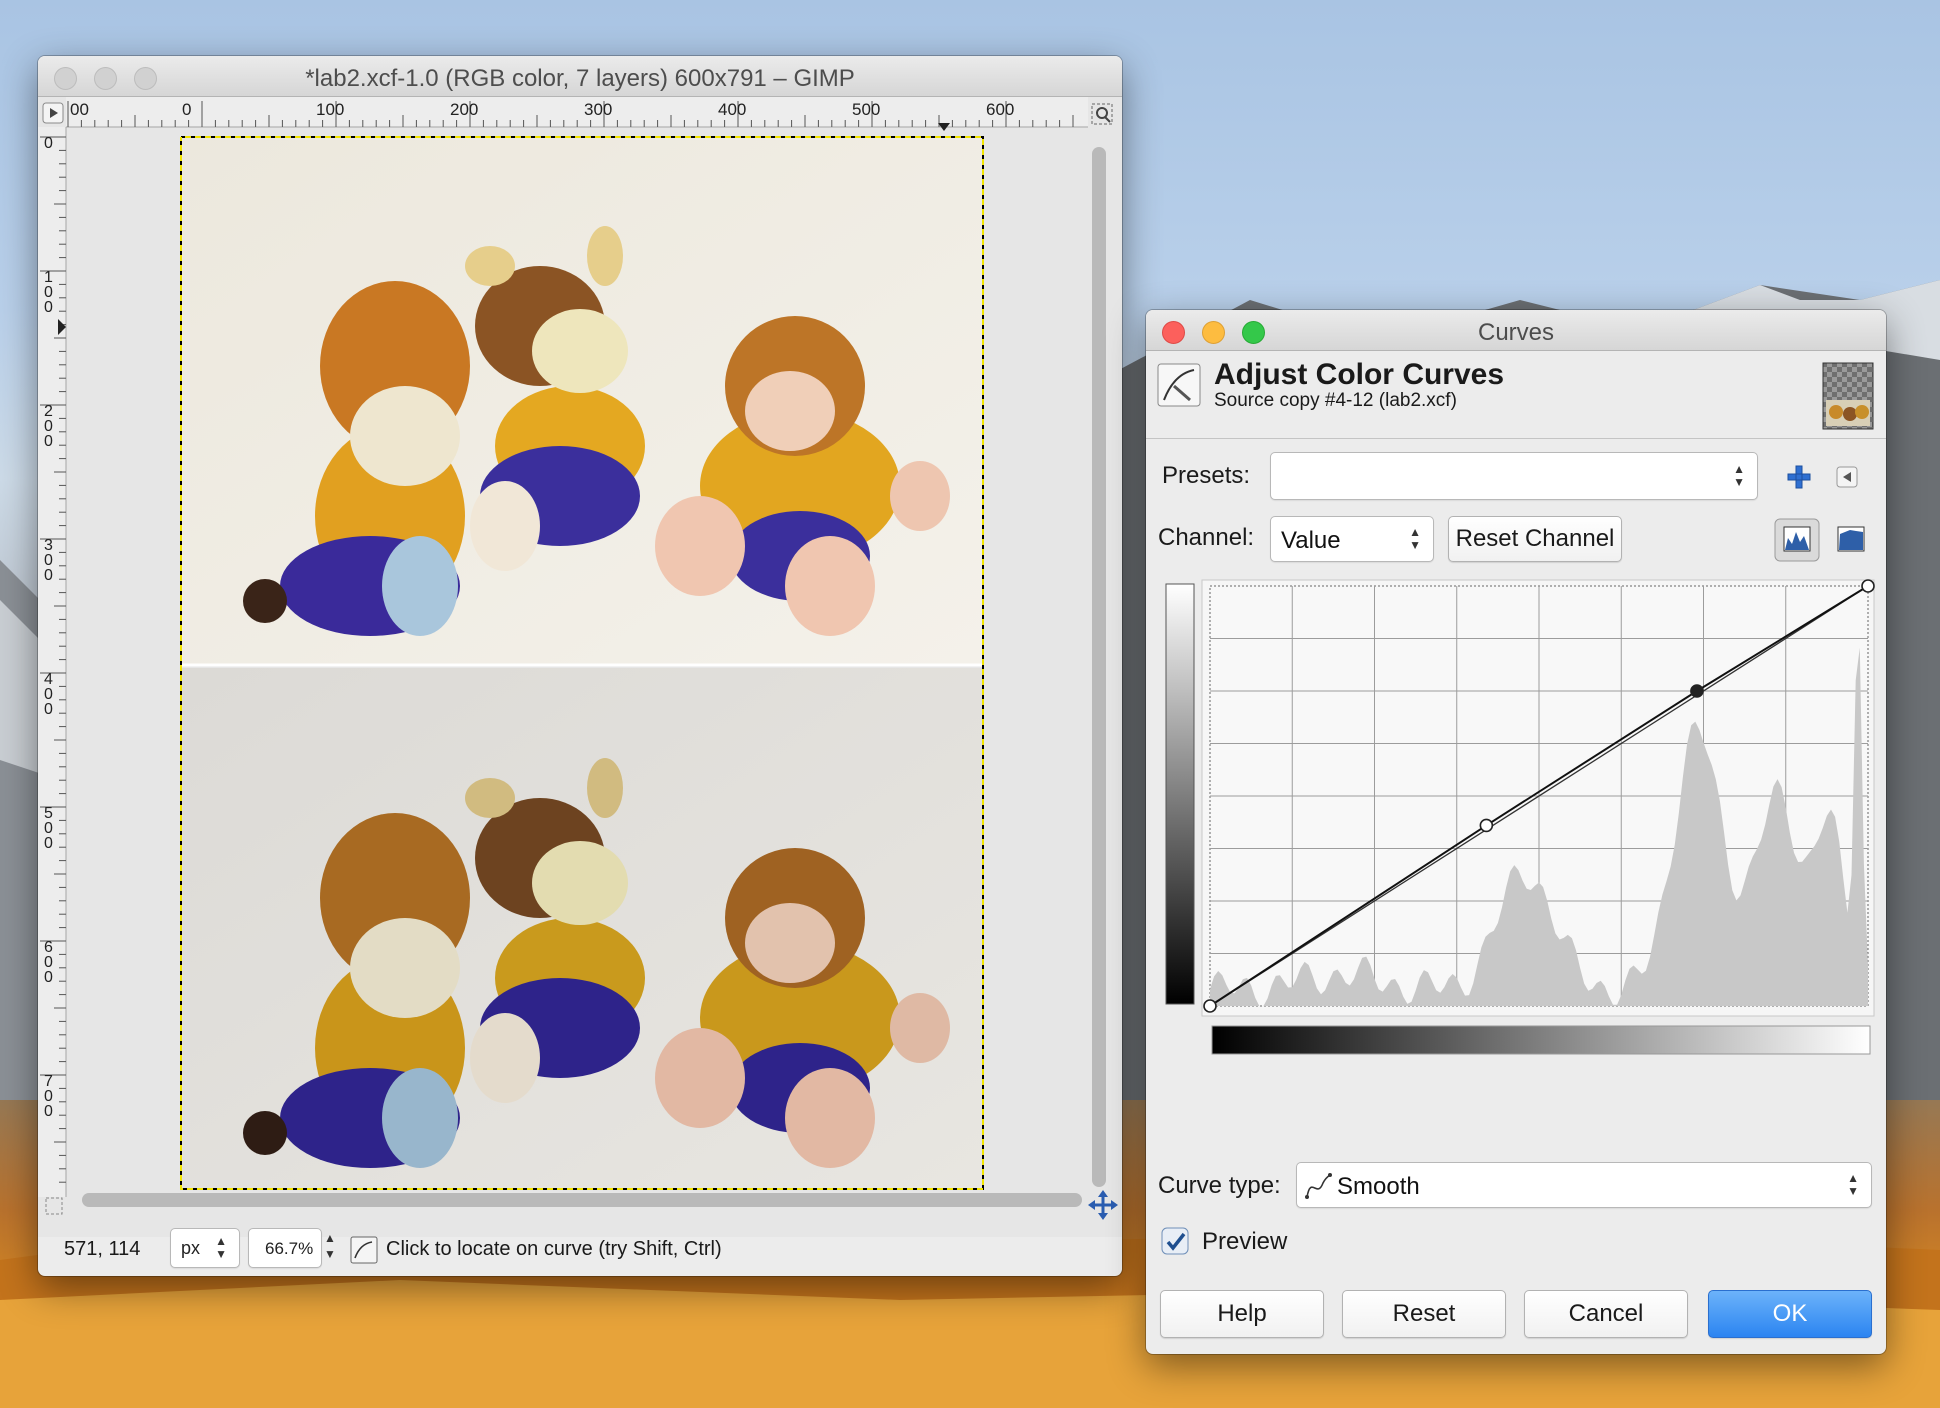 The height and width of the screenshot is (1408, 1940). I want to click on output-gradient-bar, so click(1180, 794).